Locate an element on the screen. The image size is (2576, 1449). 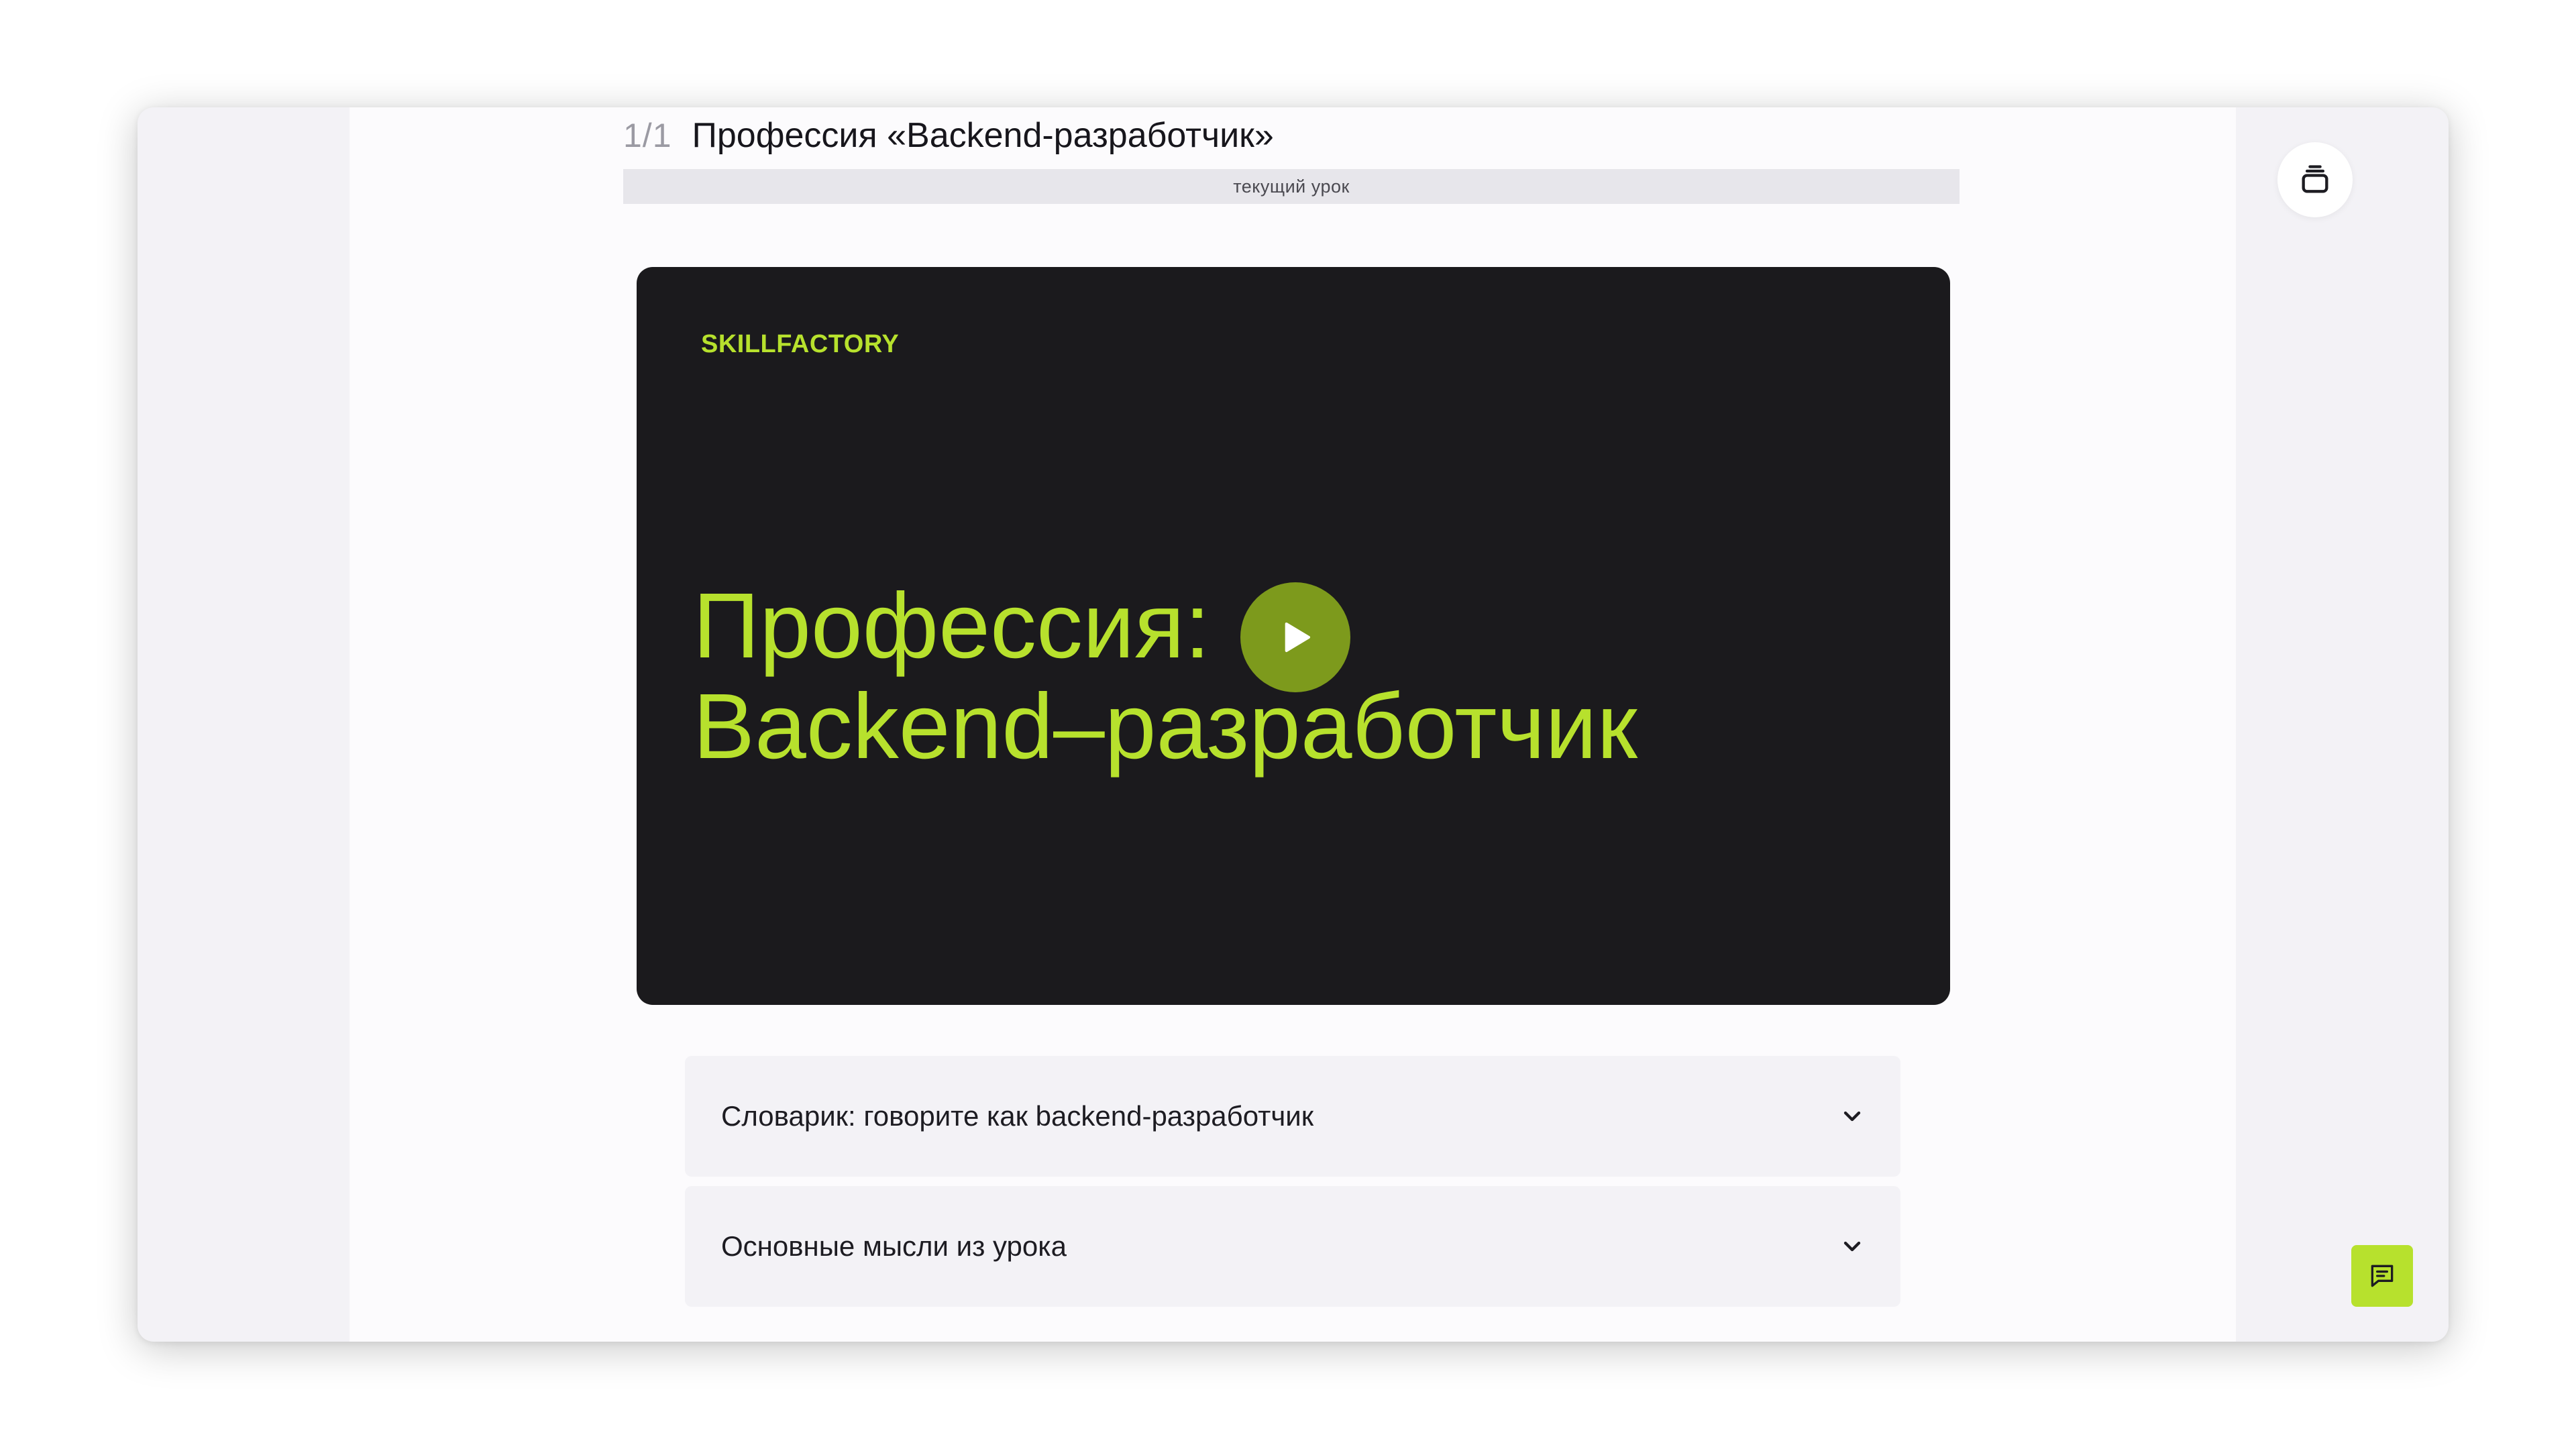
lesson-header: 1/1 Профессия «Backend-разработчик» is located at coordinates (948, 135).